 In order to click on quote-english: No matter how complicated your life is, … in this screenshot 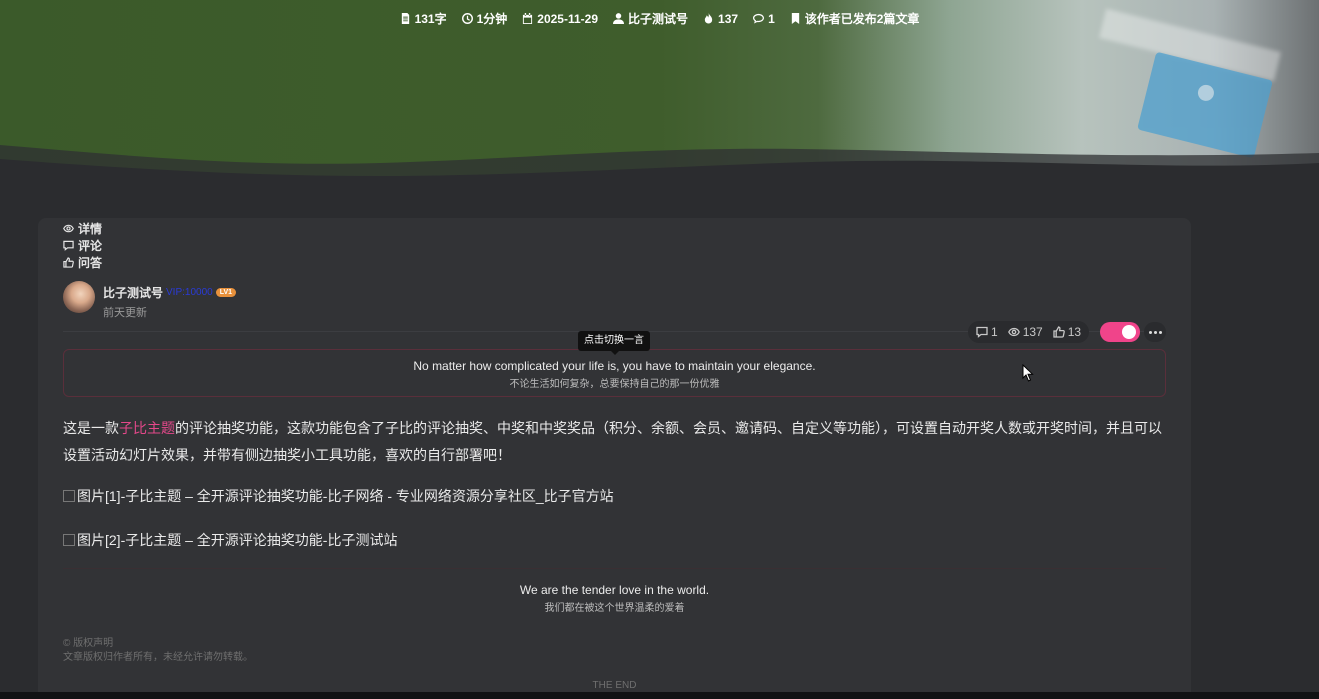, I will do `click(614, 366)`.